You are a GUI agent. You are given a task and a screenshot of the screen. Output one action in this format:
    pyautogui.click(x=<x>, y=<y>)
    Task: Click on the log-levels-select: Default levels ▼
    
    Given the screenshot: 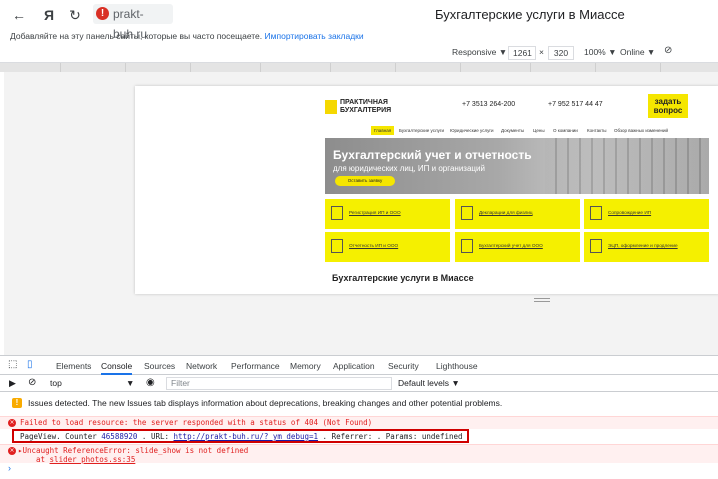 What is the action you would take?
    pyautogui.click(x=429, y=383)
    